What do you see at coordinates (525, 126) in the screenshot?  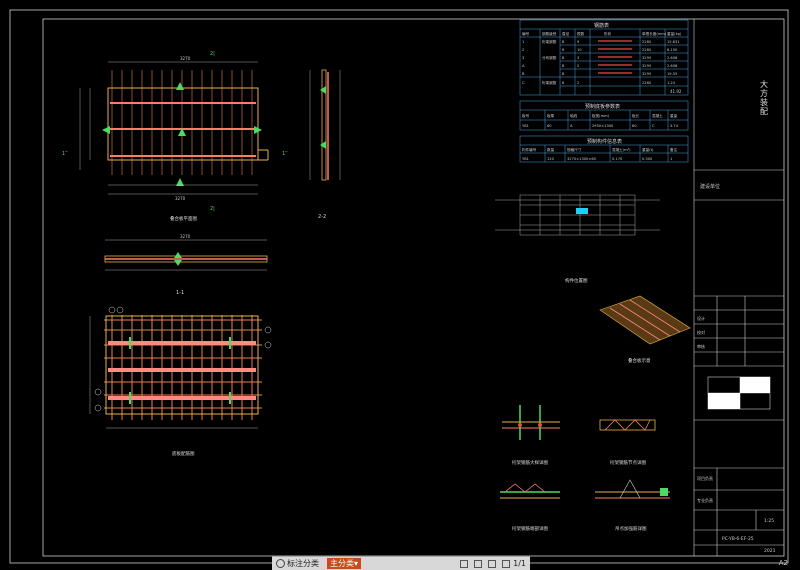 I see `panel-param-cell: YB1` at bounding box center [525, 126].